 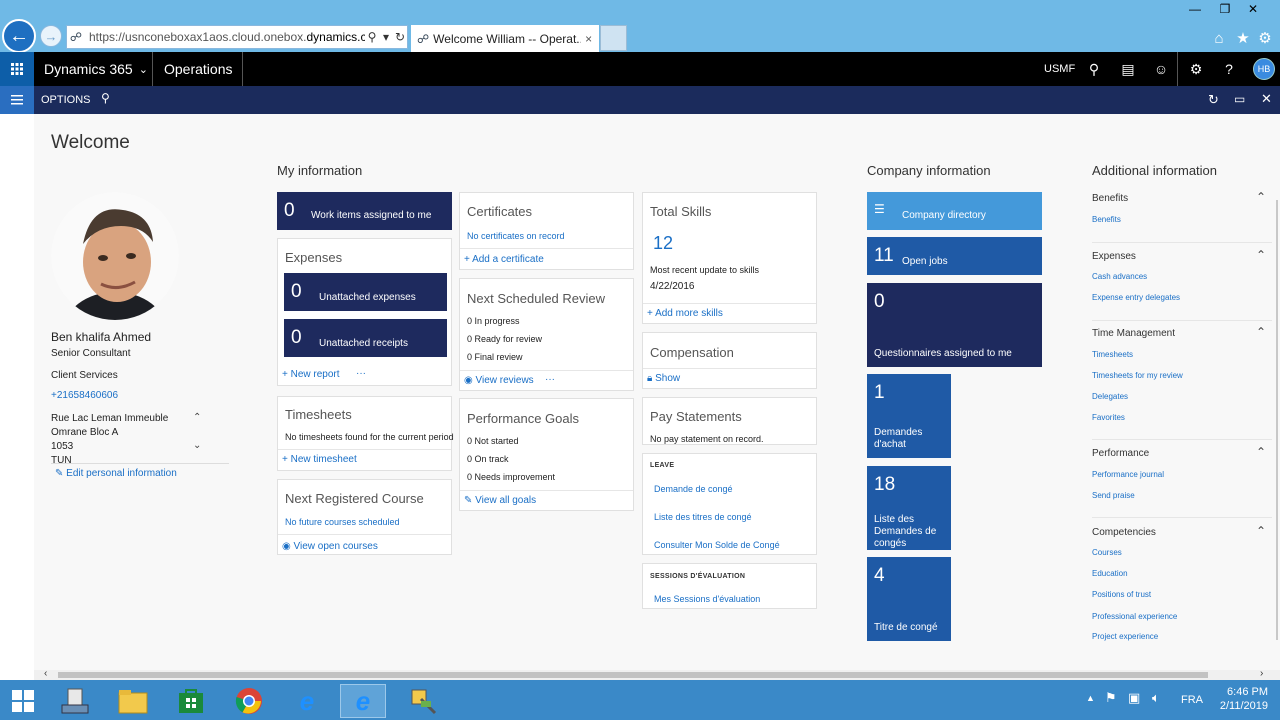 What do you see at coordinates (1108, 417) in the screenshot?
I see `link-favorites: Favorites` at bounding box center [1108, 417].